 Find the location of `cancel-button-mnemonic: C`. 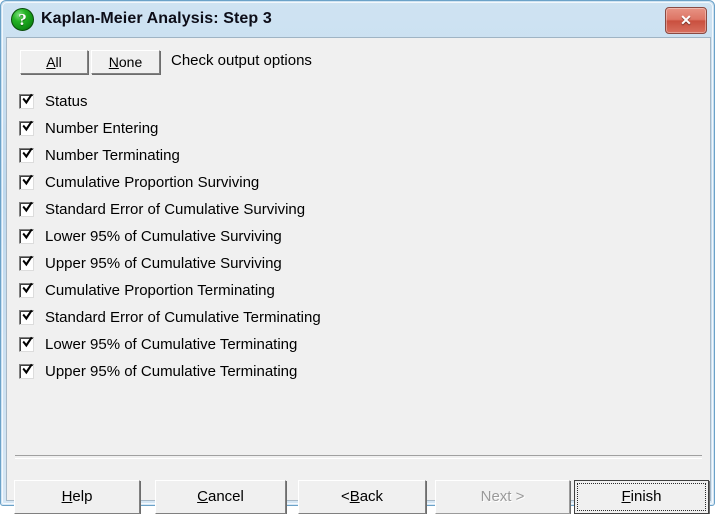

cancel-button-mnemonic: C is located at coordinates (202, 496).